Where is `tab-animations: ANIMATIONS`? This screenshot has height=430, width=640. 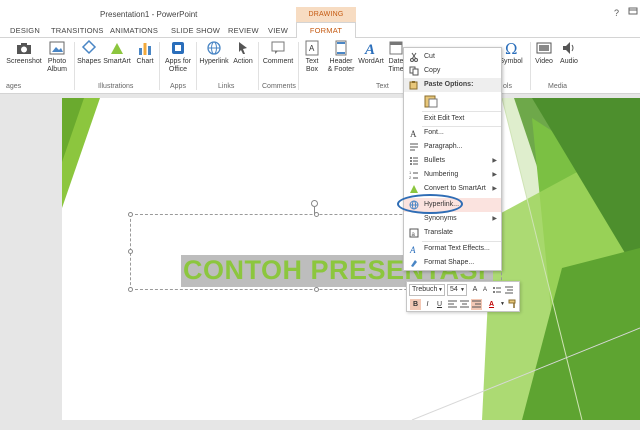 tab-animations: ANIMATIONS is located at coordinates (134, 30).